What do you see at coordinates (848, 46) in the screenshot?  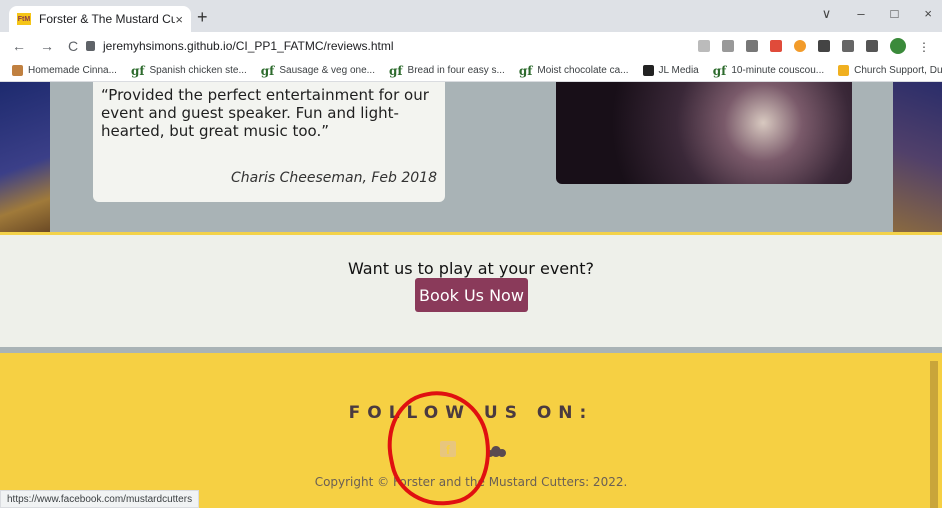 I see `reading-list-icon` at bounding box center [848, 46].